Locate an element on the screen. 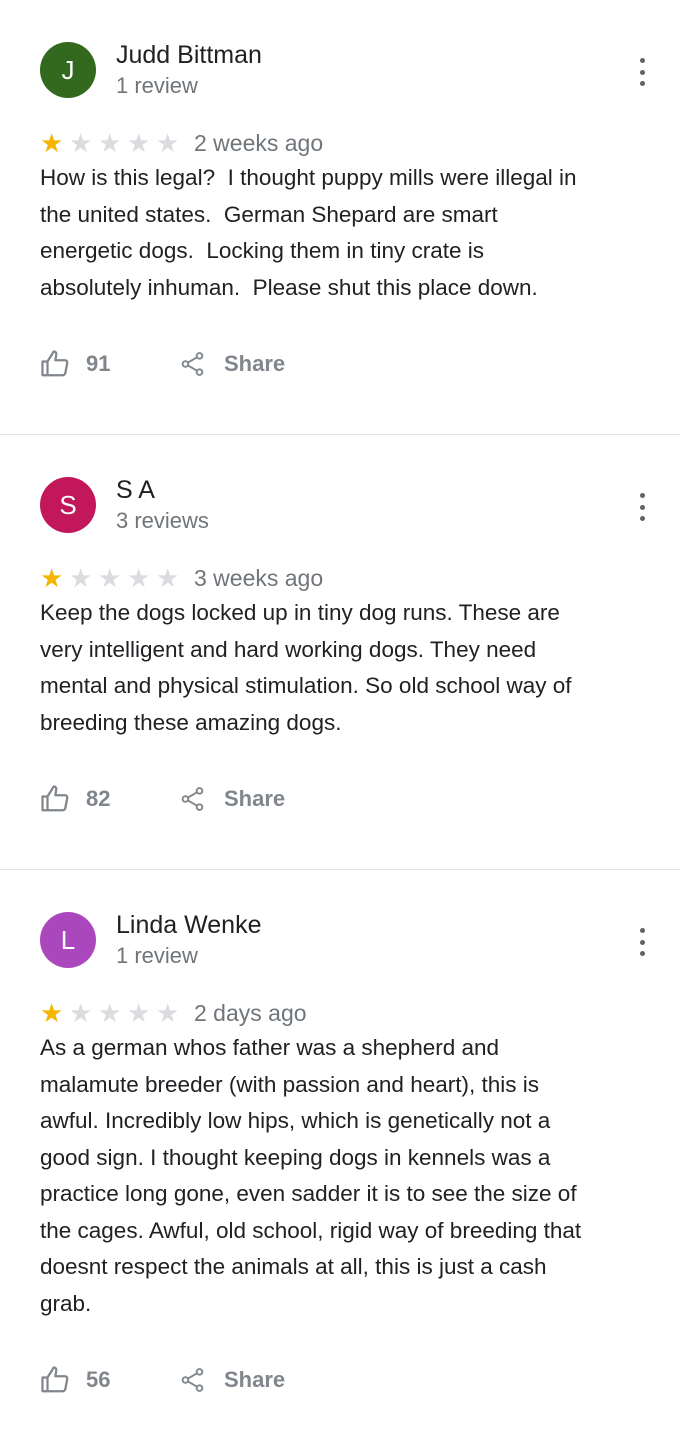 The image size is (680, 1450). rating-line: ★ ★ ★ ★ ★ 3 weeks ago is located at coordinates (340, 578).